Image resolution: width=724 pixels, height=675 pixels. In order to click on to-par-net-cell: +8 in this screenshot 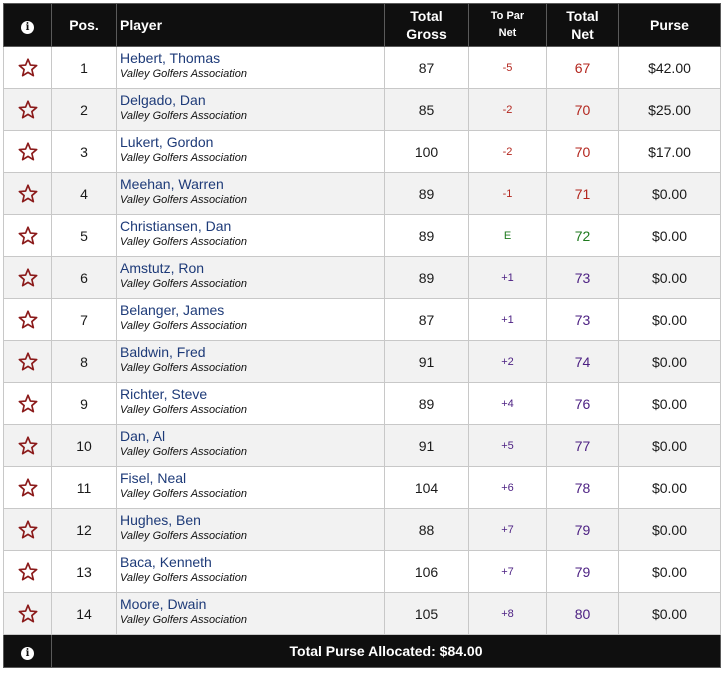, I will do `click(507, 613)`.